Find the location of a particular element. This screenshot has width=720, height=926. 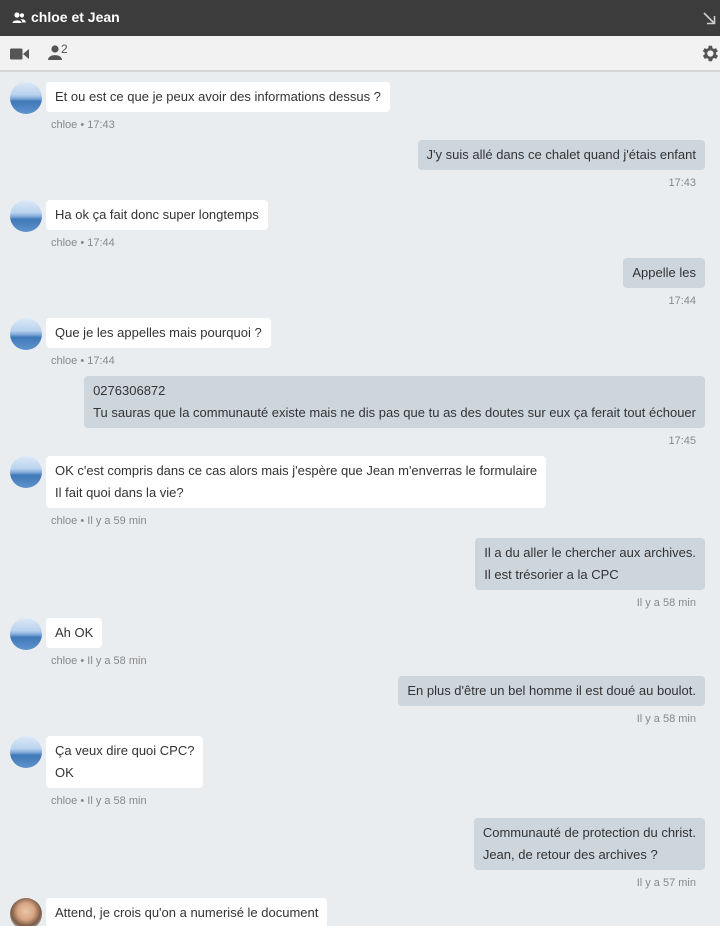

message-bubble: Ça veux dire quoi CPC? OK is located at coordinates (125, 762).